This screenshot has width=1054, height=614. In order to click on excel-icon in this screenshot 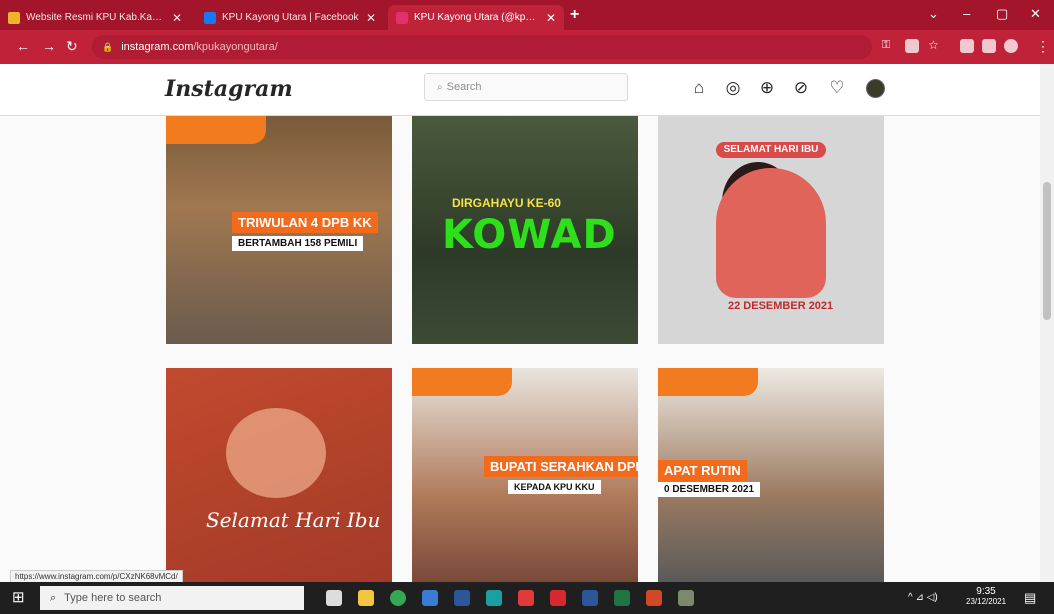, I will do `click(622, 598)`.